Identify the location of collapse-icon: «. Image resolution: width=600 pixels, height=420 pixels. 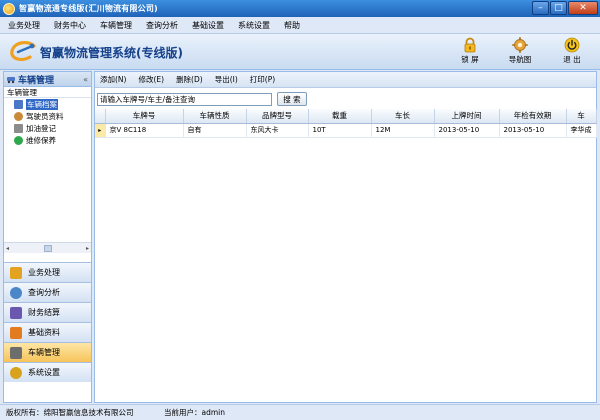
(85, 79).